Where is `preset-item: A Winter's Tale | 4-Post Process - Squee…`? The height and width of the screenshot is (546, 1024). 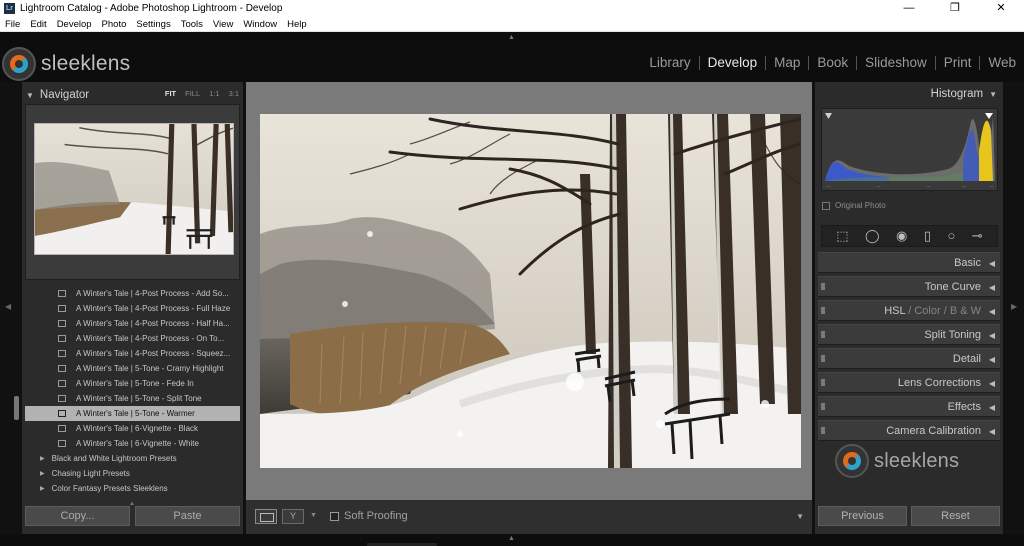 preset-item: A Winter's Tale | 4-Post Process - Squee… is located at coordinates (132, 353).